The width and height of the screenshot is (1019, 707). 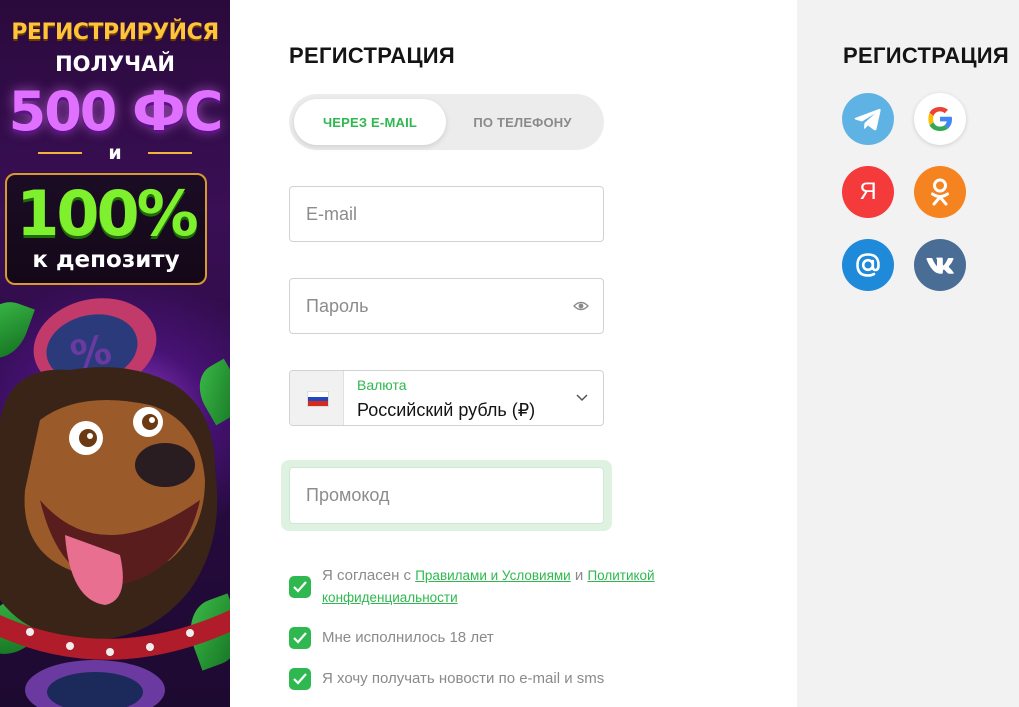 What do you see at coordinates (370, 122) in the screenshot?
I see `tab-email: ЧЕРЕЗ E-MAIL` at bounding box center [370, 122].